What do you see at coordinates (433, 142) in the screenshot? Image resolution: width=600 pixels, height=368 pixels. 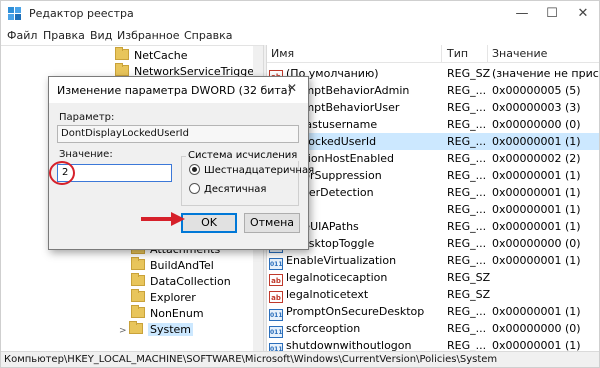 I see `list-item: 011layLockedUserIdREG_...0x00000001 (1)` at bounding box center [433, 142].